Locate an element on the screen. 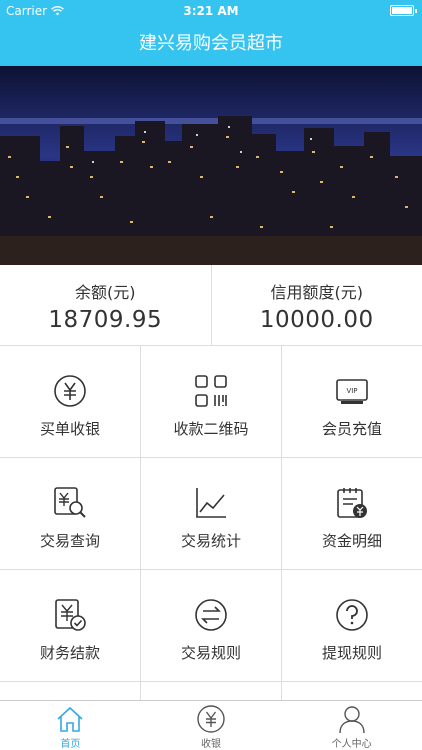 The image size is (422, 750). checkout-button: 买单收银 is located at coordinates (70, 402).